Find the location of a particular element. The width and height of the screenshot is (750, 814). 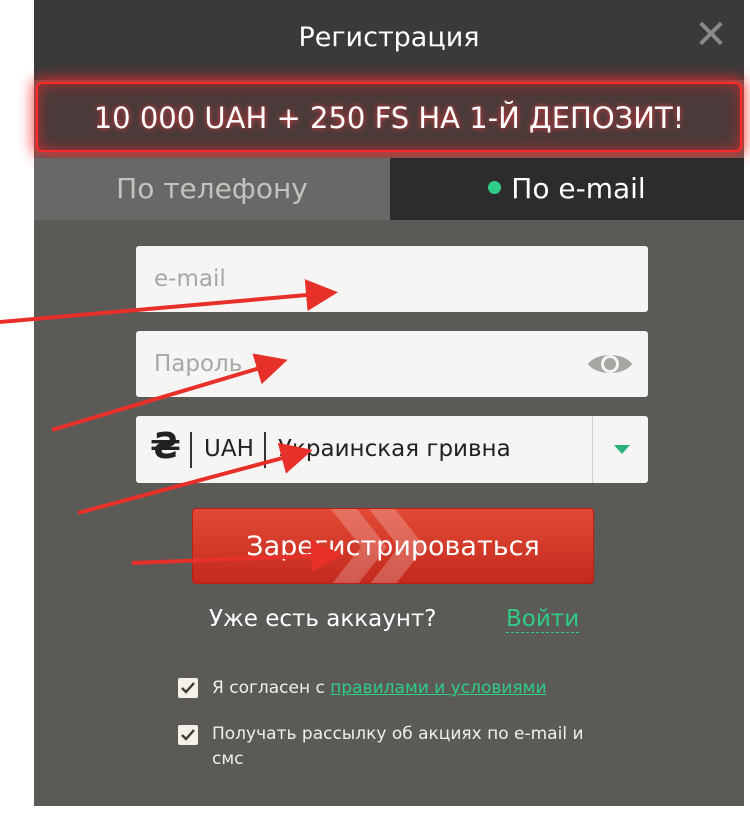

eye-icon is located at coordinates (610, 364).